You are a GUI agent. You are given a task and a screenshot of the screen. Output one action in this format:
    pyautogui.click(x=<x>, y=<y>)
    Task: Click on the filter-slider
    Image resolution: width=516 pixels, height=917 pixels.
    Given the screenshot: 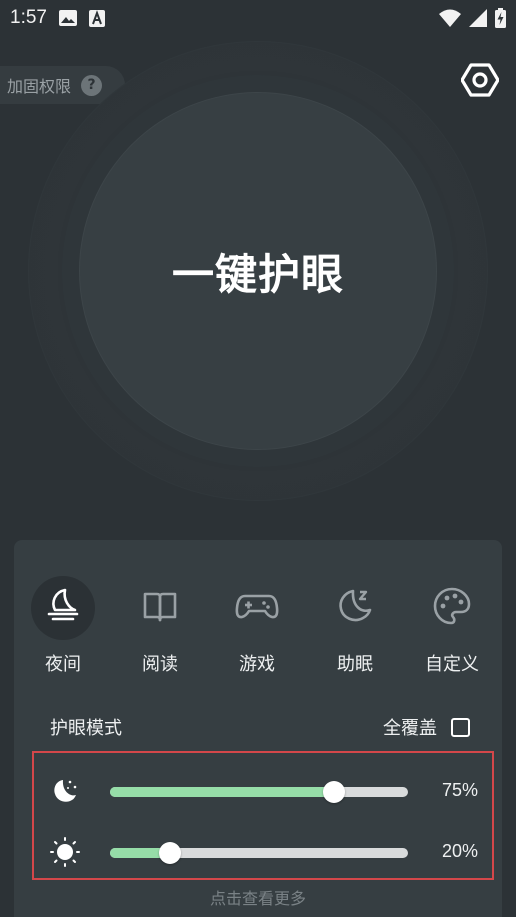 What is the action you would take?
    pyautogui.click(x=259, y=792)
    